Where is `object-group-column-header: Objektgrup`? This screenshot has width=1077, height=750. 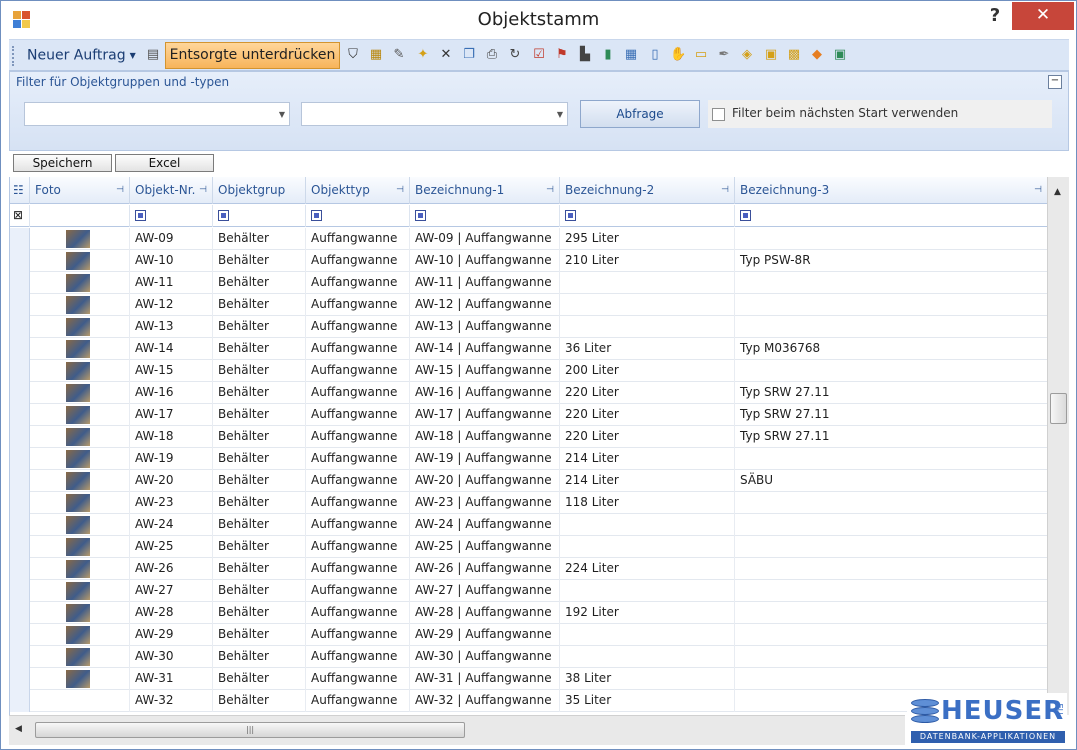 object-group-column-header: Objektgrup is located at coordinates (259, 190).